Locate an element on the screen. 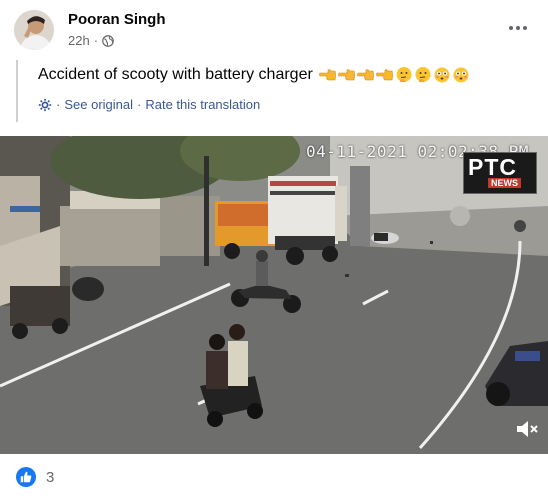 The height and width of the screenshot is (498, 548). logo-subtext: NEWS is located at coordinates (504, 183).